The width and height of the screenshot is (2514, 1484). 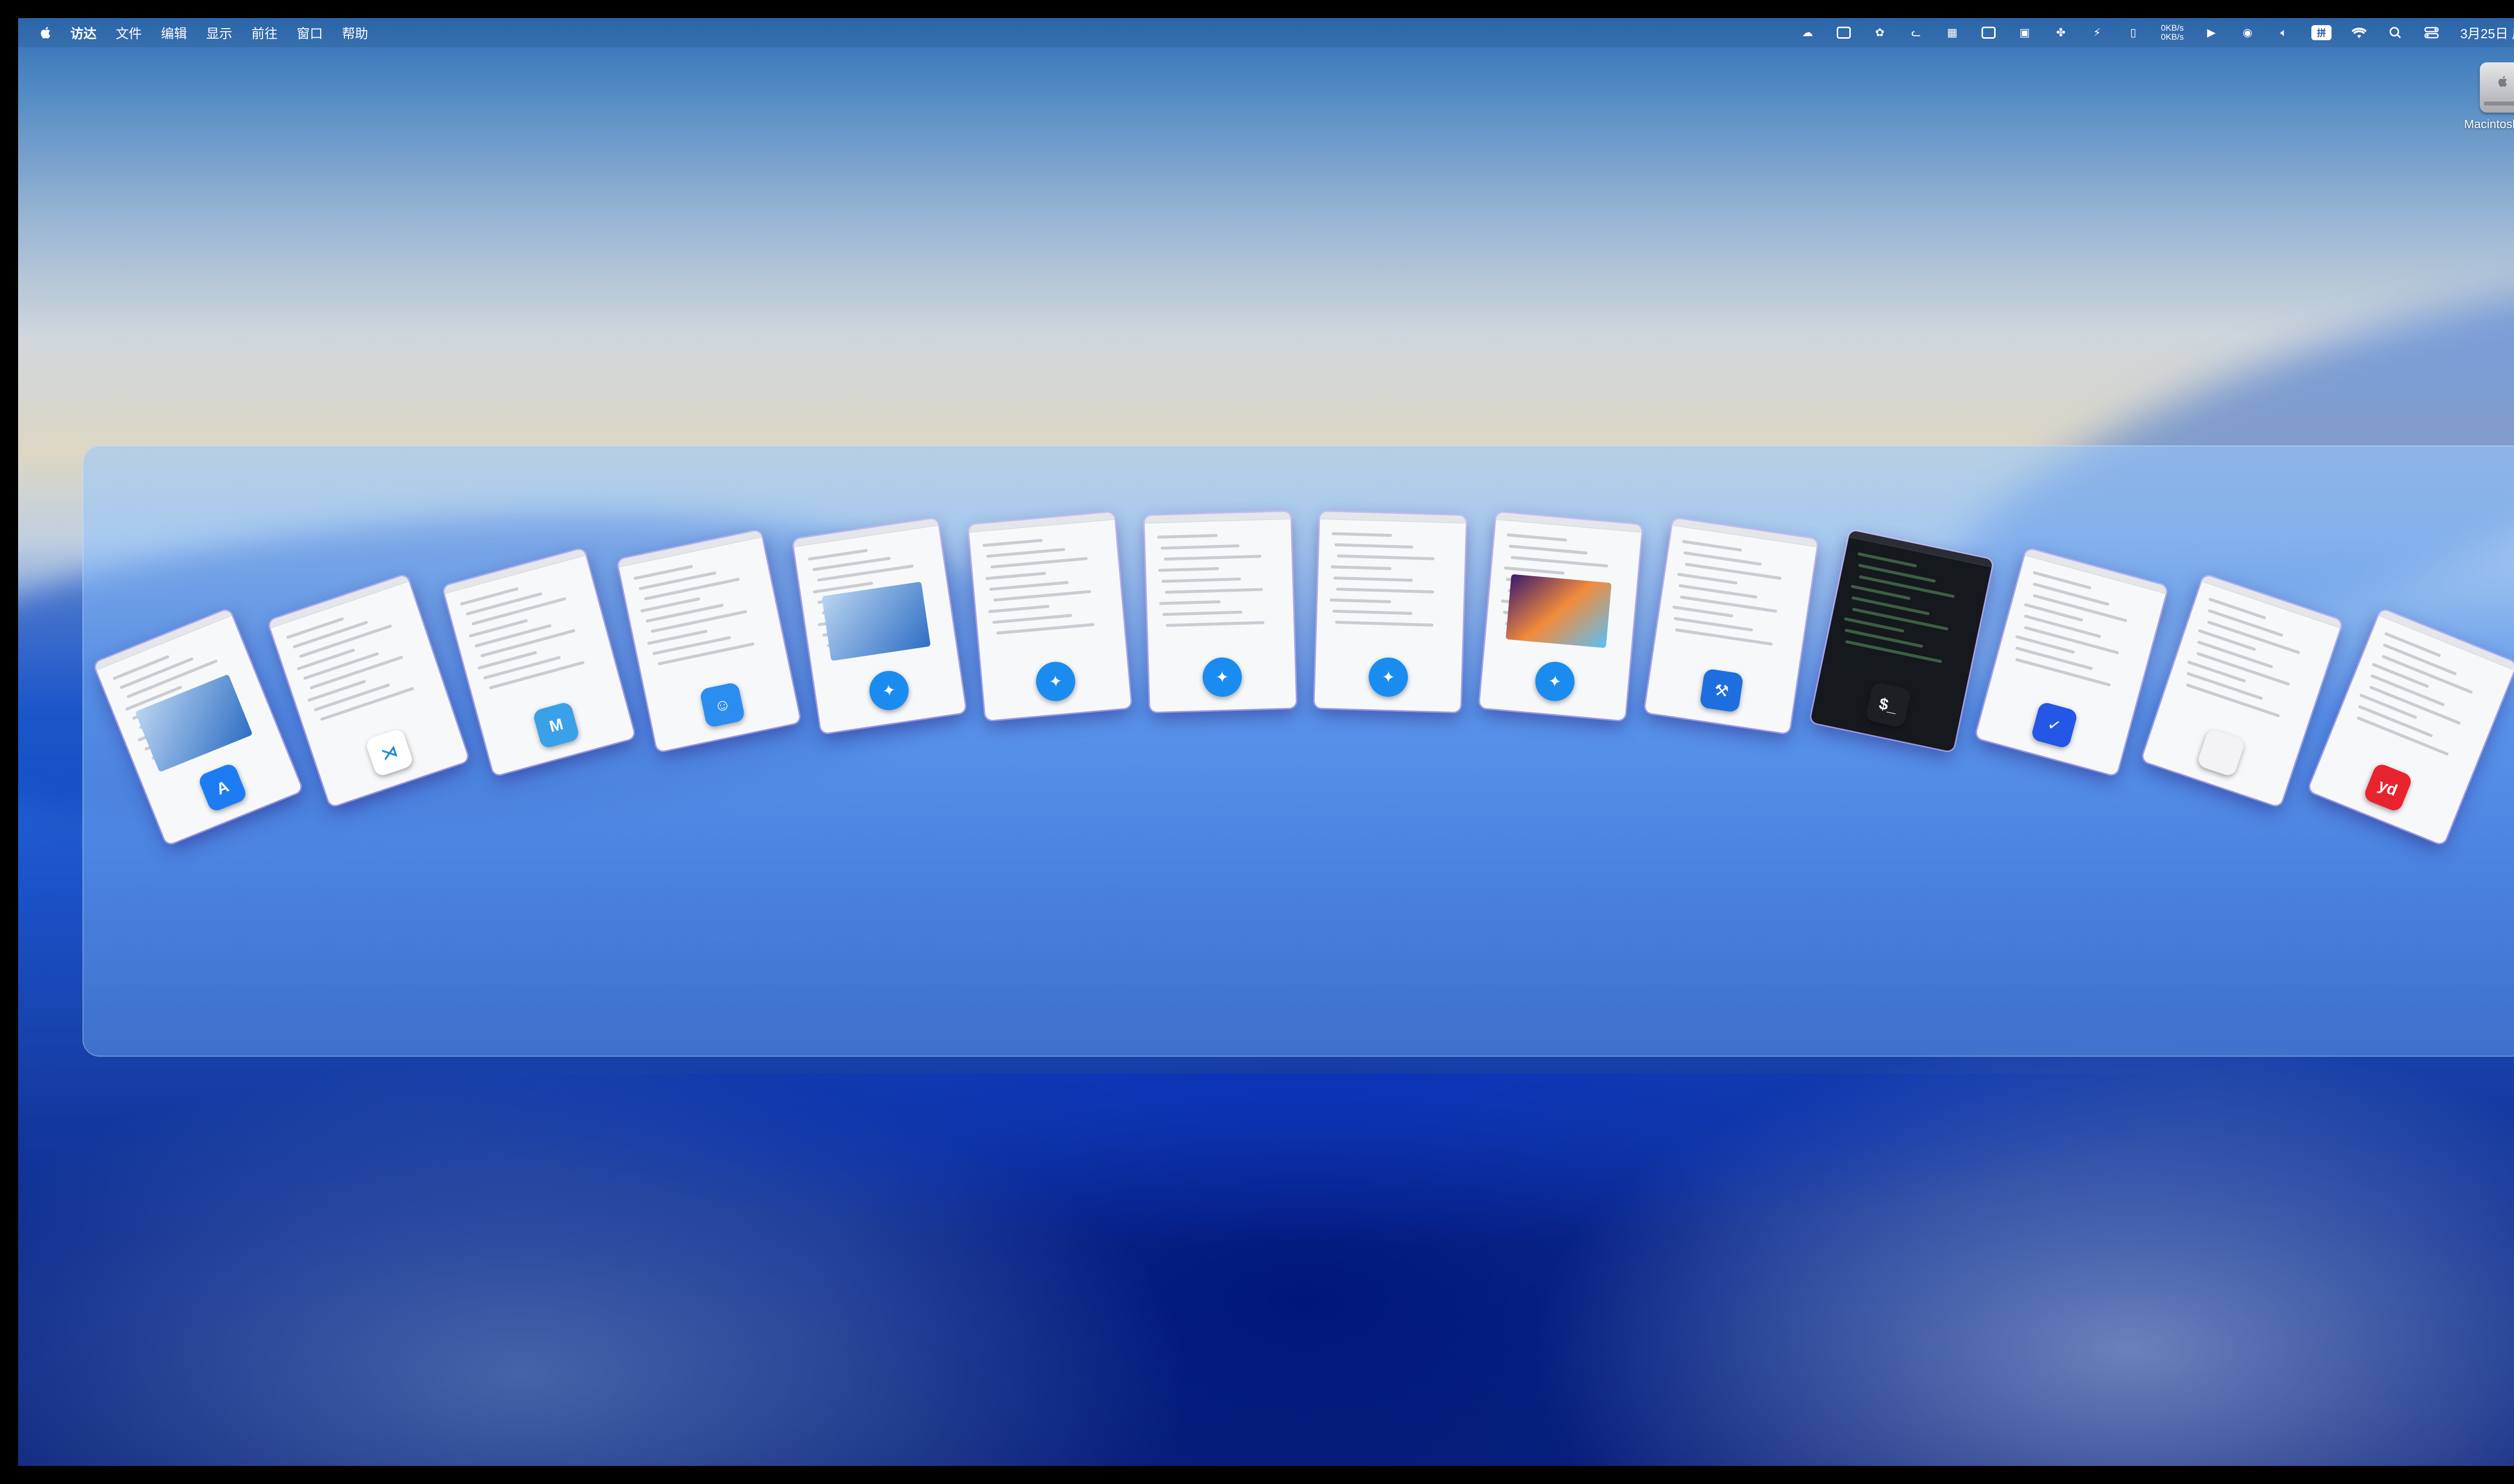 What do you see at coordinates (1888, 705) in the screenshot?
I see `terminal-icon: $_` at bounding box center [1888, 705].